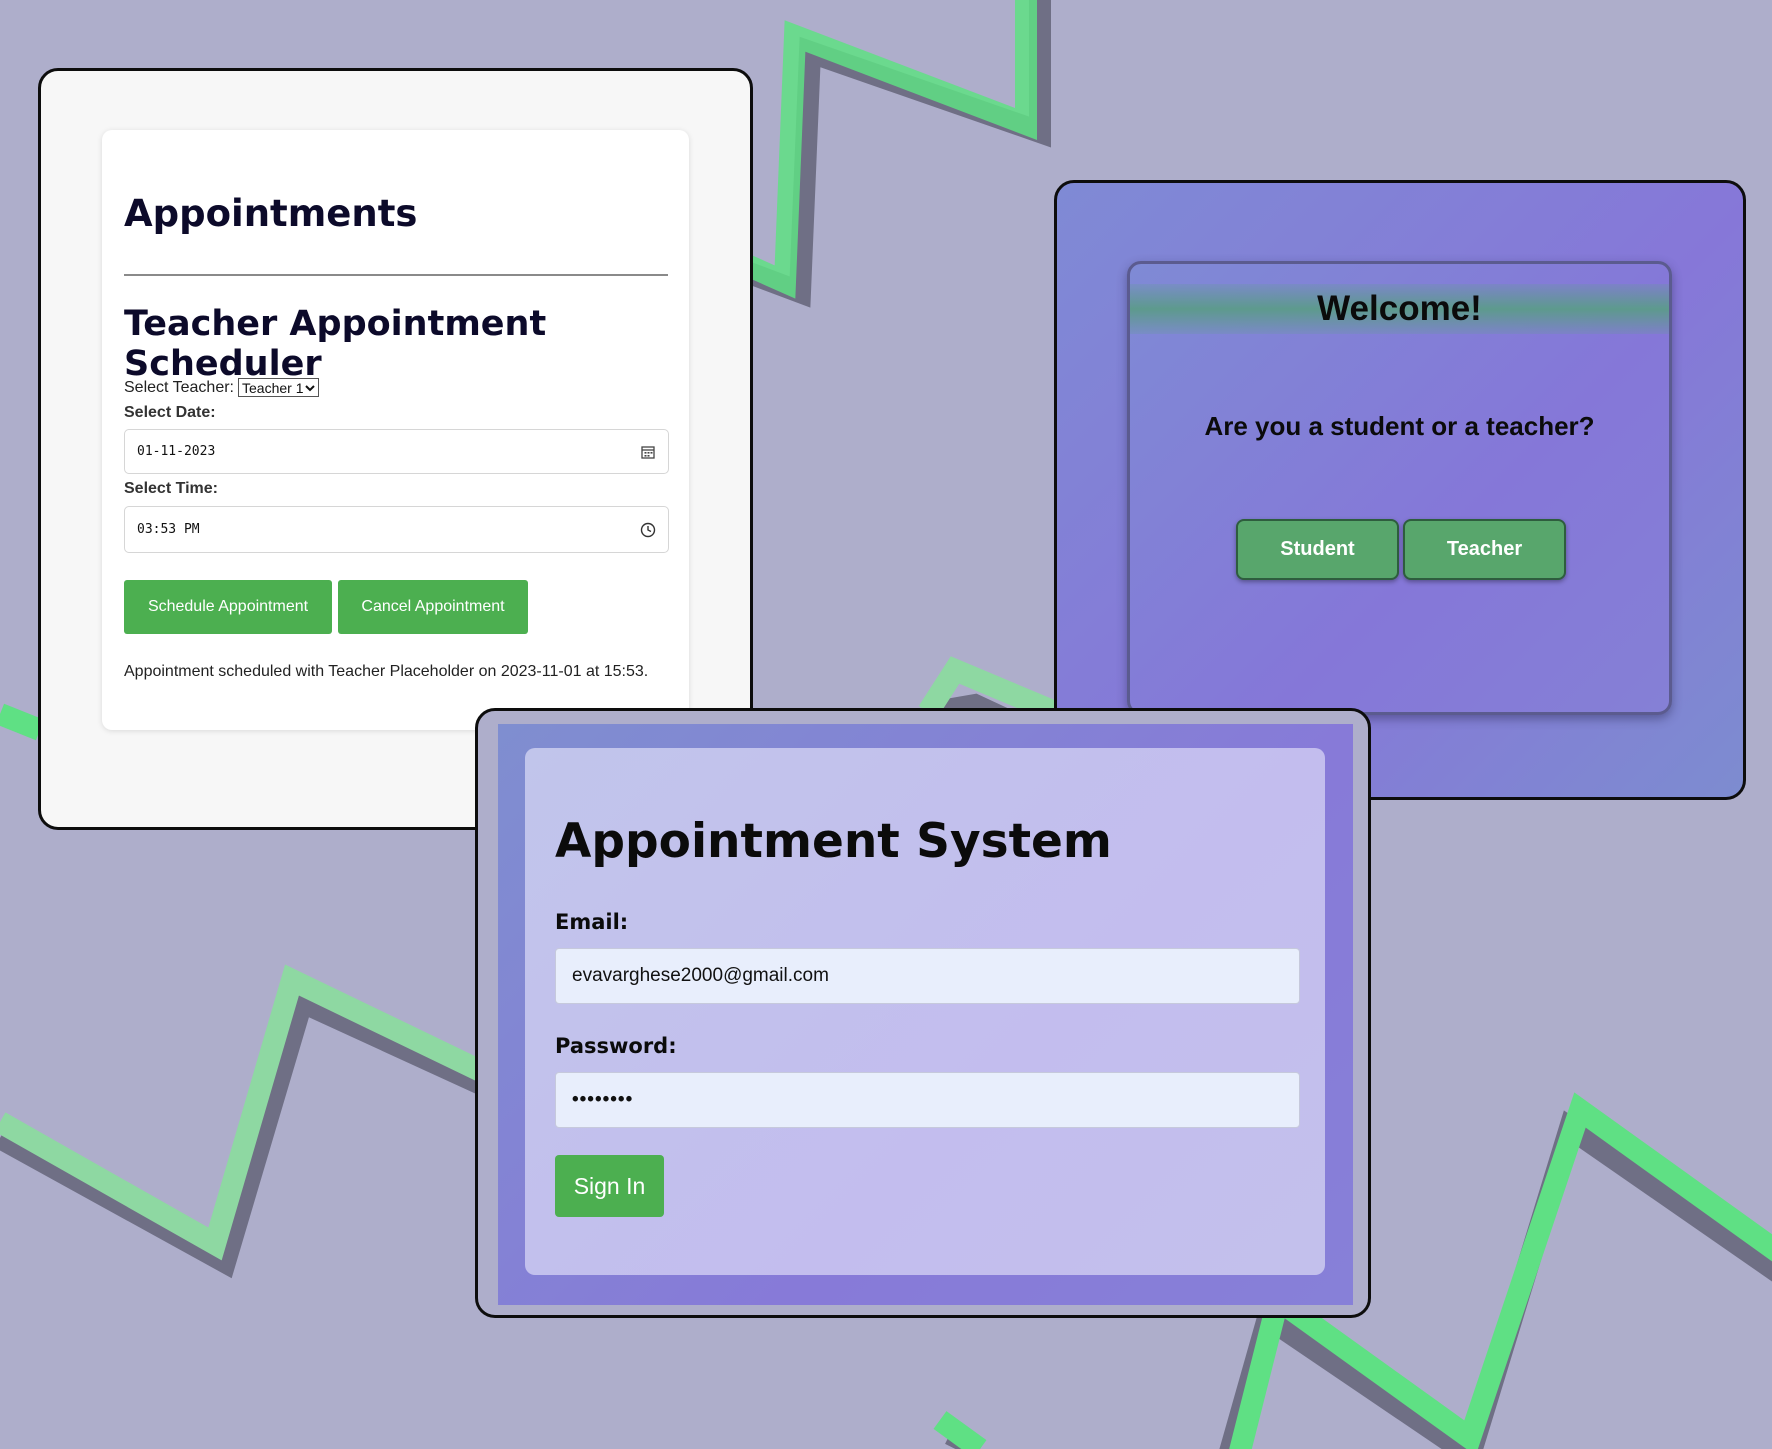  Describe the element at coordinates (833, 841) in the screenshot. I see `signin-title: Appointment System` at that location.